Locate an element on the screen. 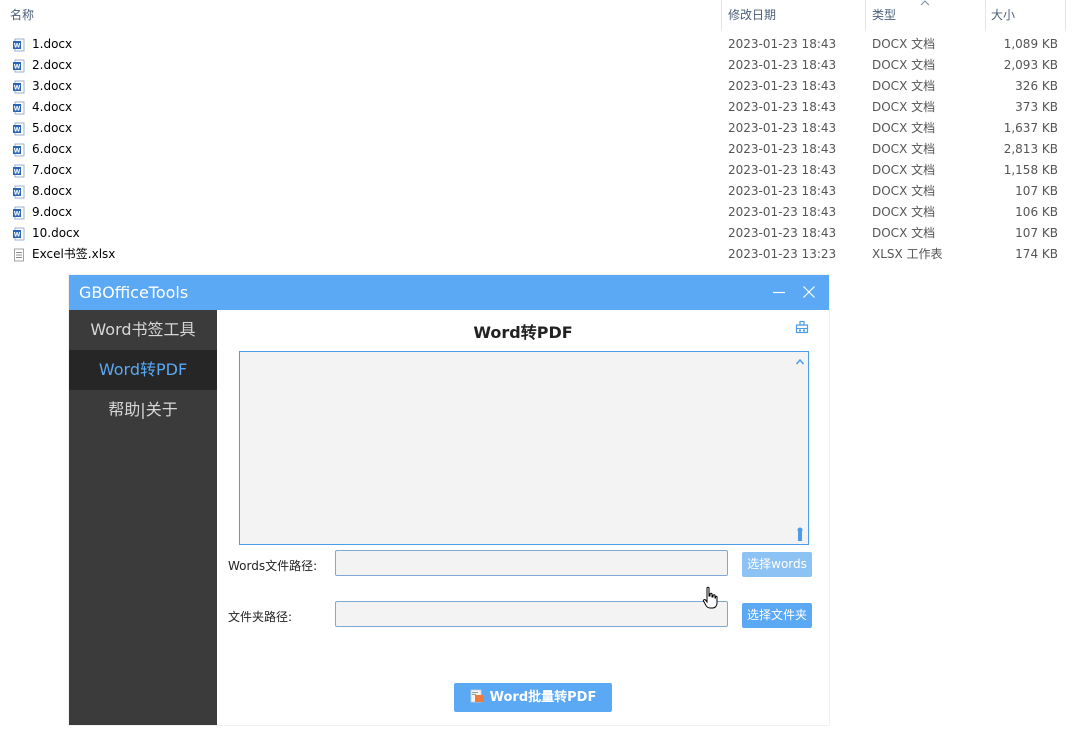 This screenshot has height=736, width=1073. sidebar: Word书签工具 Word转PDF 帮助|关于 is located at coordinates (143, 517).